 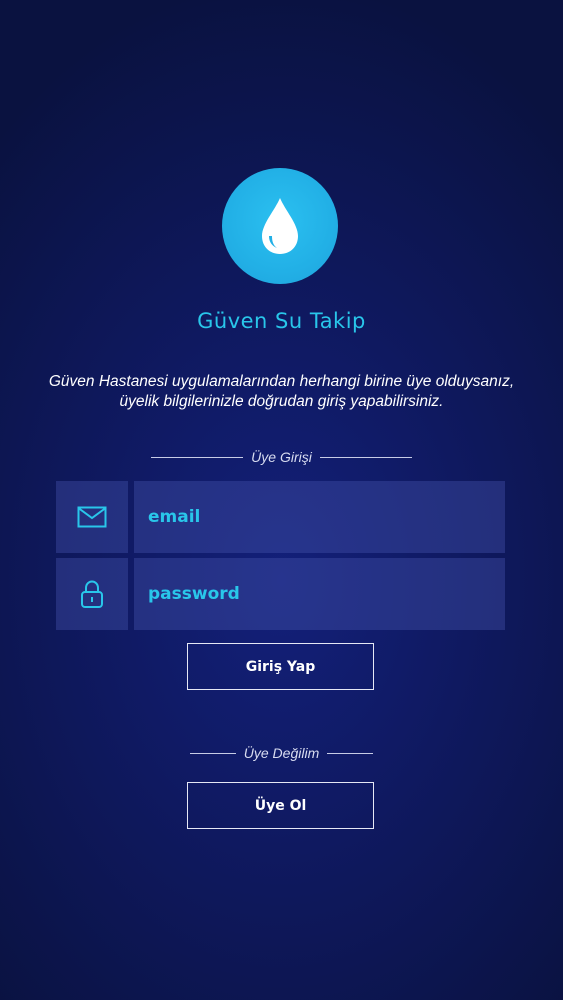 I want to click on email-field: email, so click(x=319, y=517).